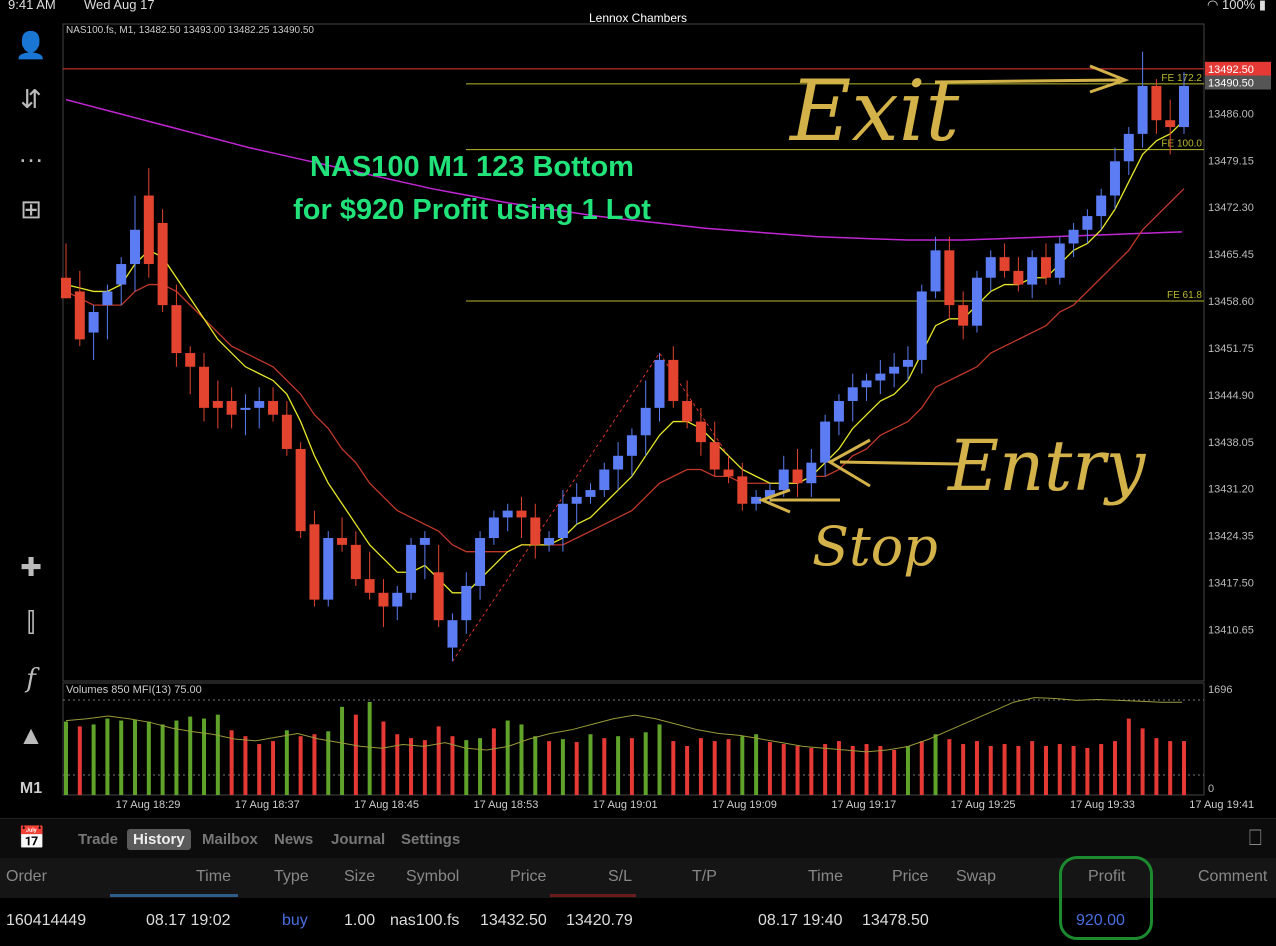 The image size is (1276, 946). Describe the element at coordinates (98, 839) in the screenshot. I see `tab-trade: Trade` at that location.